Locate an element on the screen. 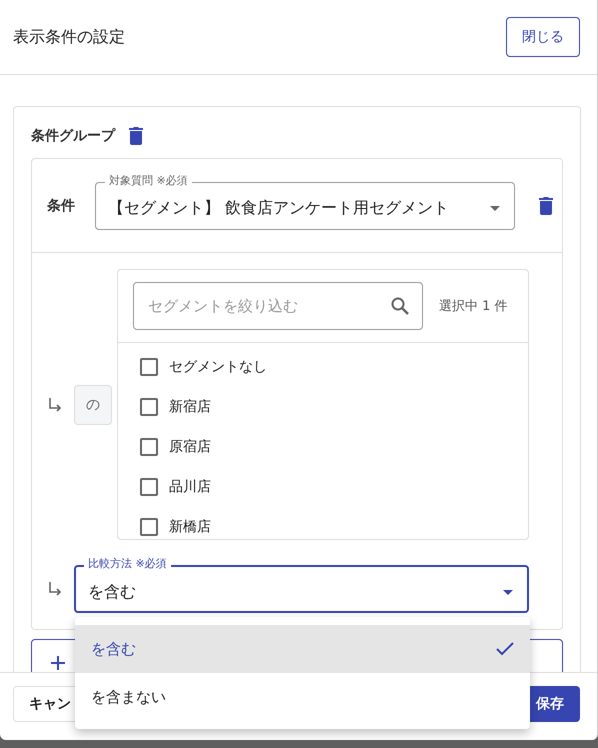  search-icon is located at coordinates (400, 306).